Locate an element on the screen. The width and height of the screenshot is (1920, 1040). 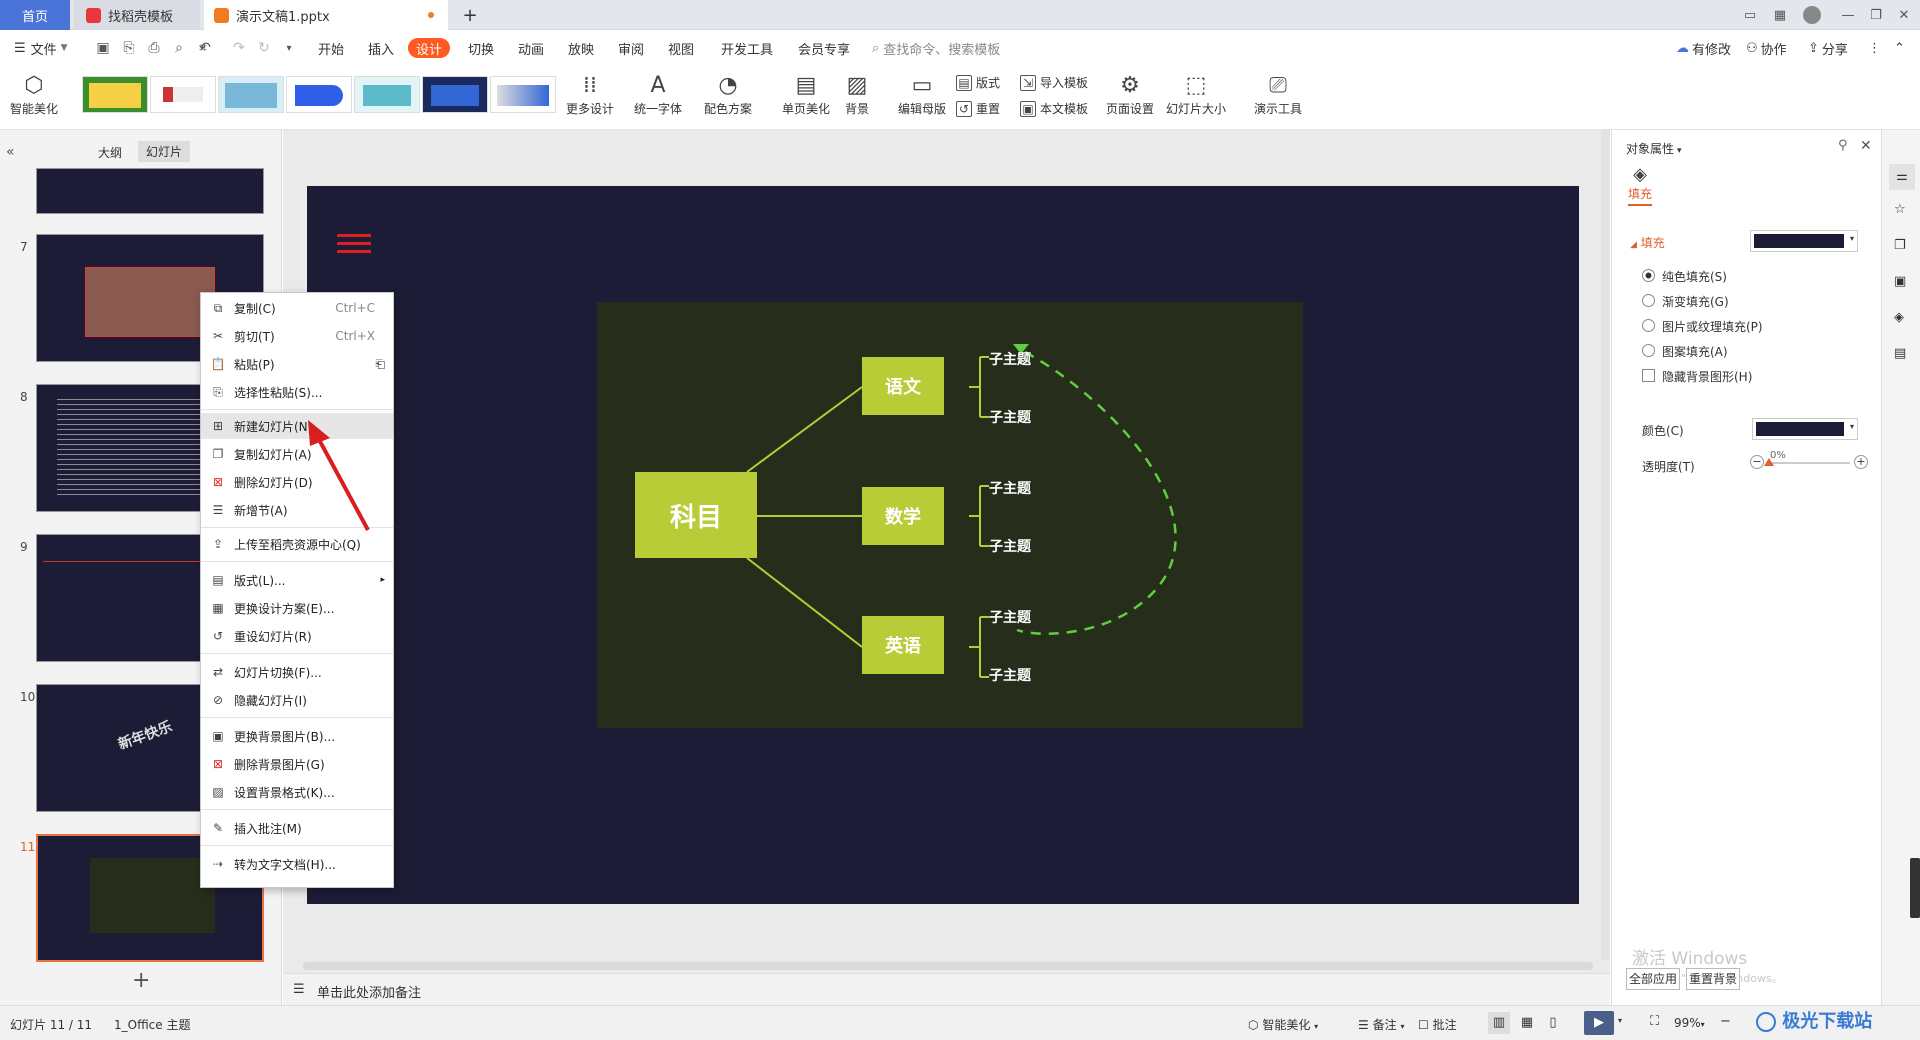
transparency-plus-button: + is located at coordinates (1861, 462).